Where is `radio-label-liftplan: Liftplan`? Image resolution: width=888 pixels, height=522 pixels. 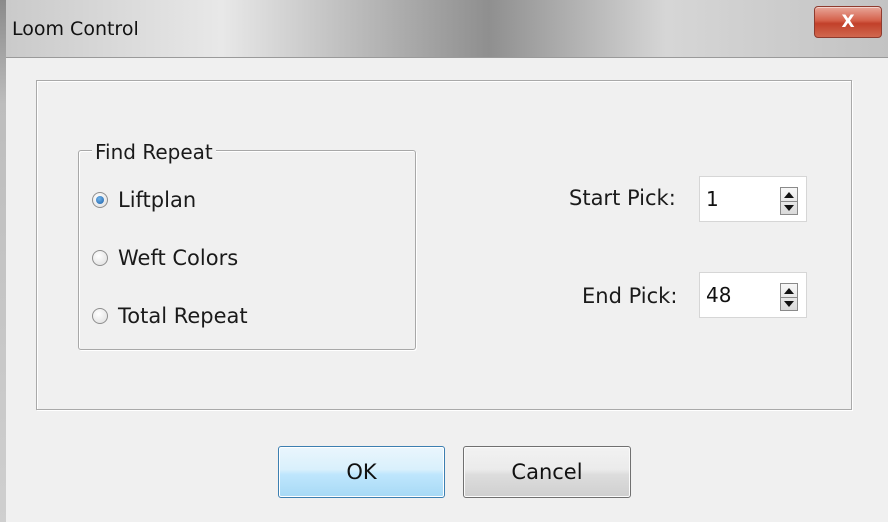 radio-label-liftplan: Liftplan is located at coordinates (157, 200).